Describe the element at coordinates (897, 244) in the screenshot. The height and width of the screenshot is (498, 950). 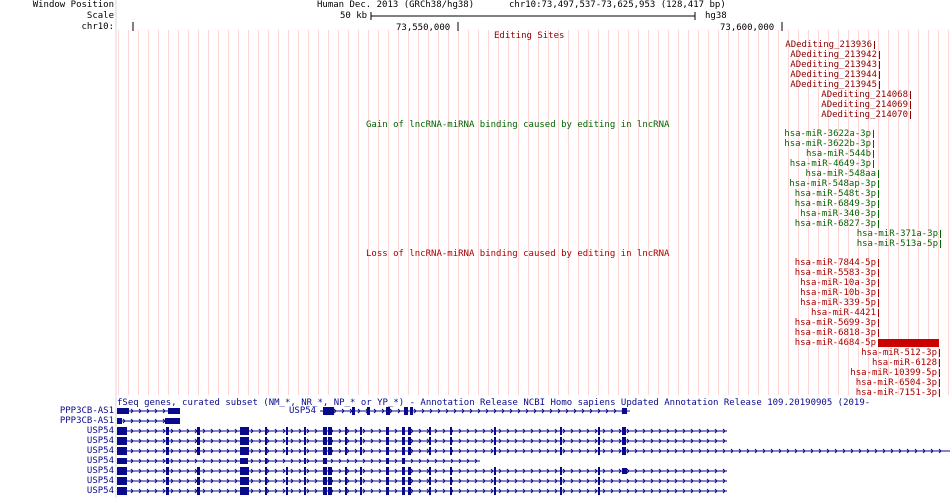
I see `gain-item-label: hsa-miR-513a-5p` at that location.